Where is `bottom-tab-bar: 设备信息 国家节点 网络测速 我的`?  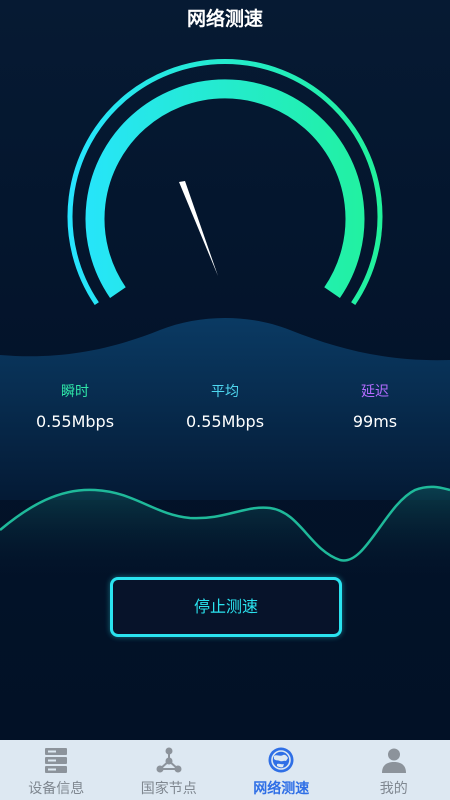
bottom-tab-bar: 设备信息 国家节点 网络测速 我的 is located at coordinates (225, 770).